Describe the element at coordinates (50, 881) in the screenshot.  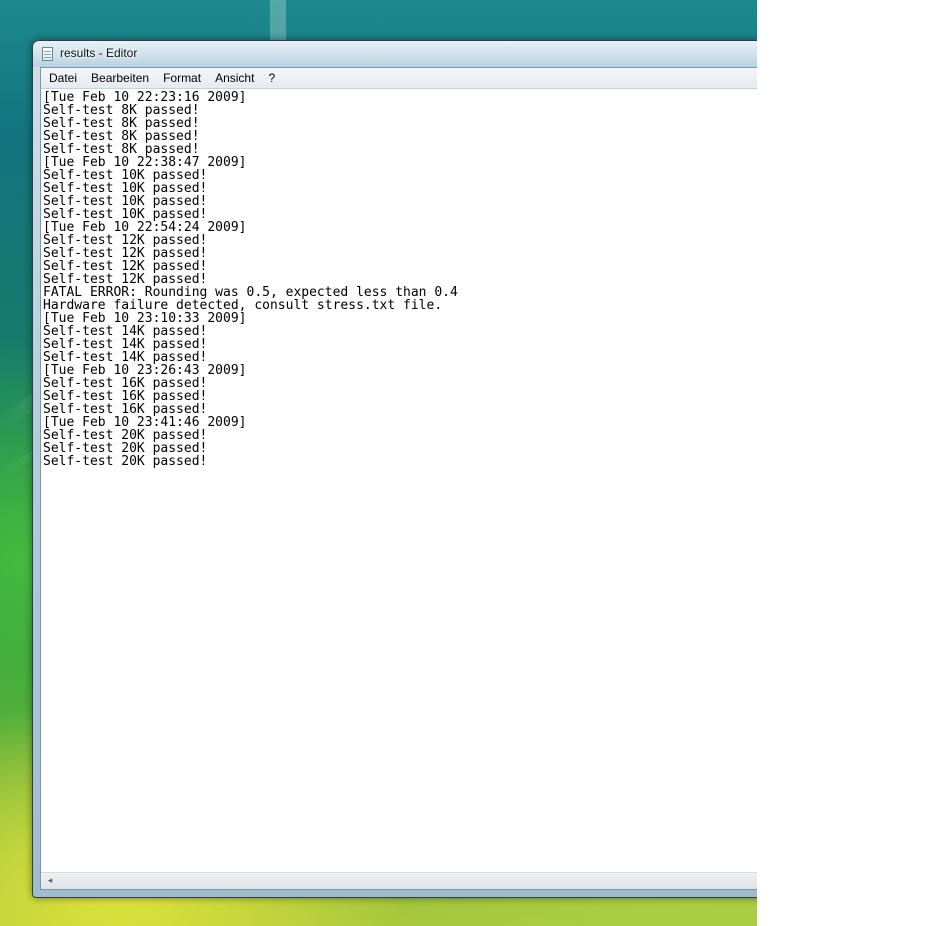
I see `scroll-left-arrow-icon: ◂` at that location.